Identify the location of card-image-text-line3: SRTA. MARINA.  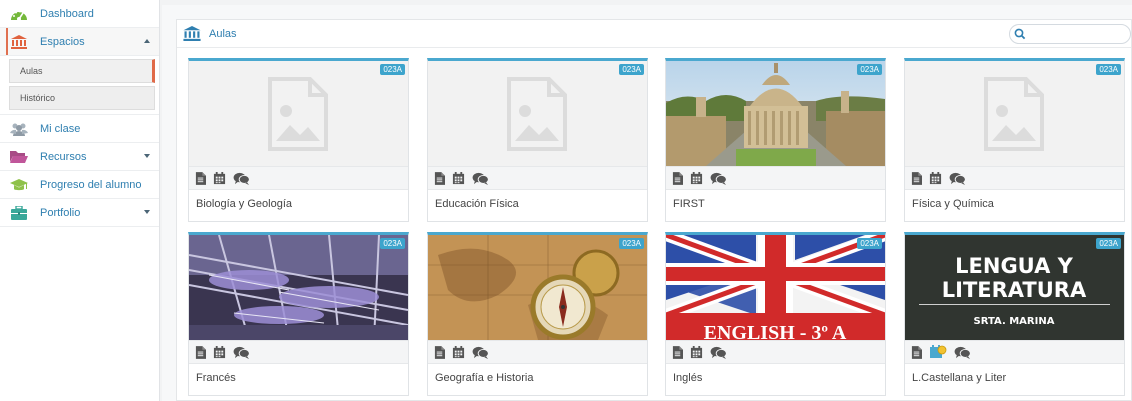
(1014, 321).